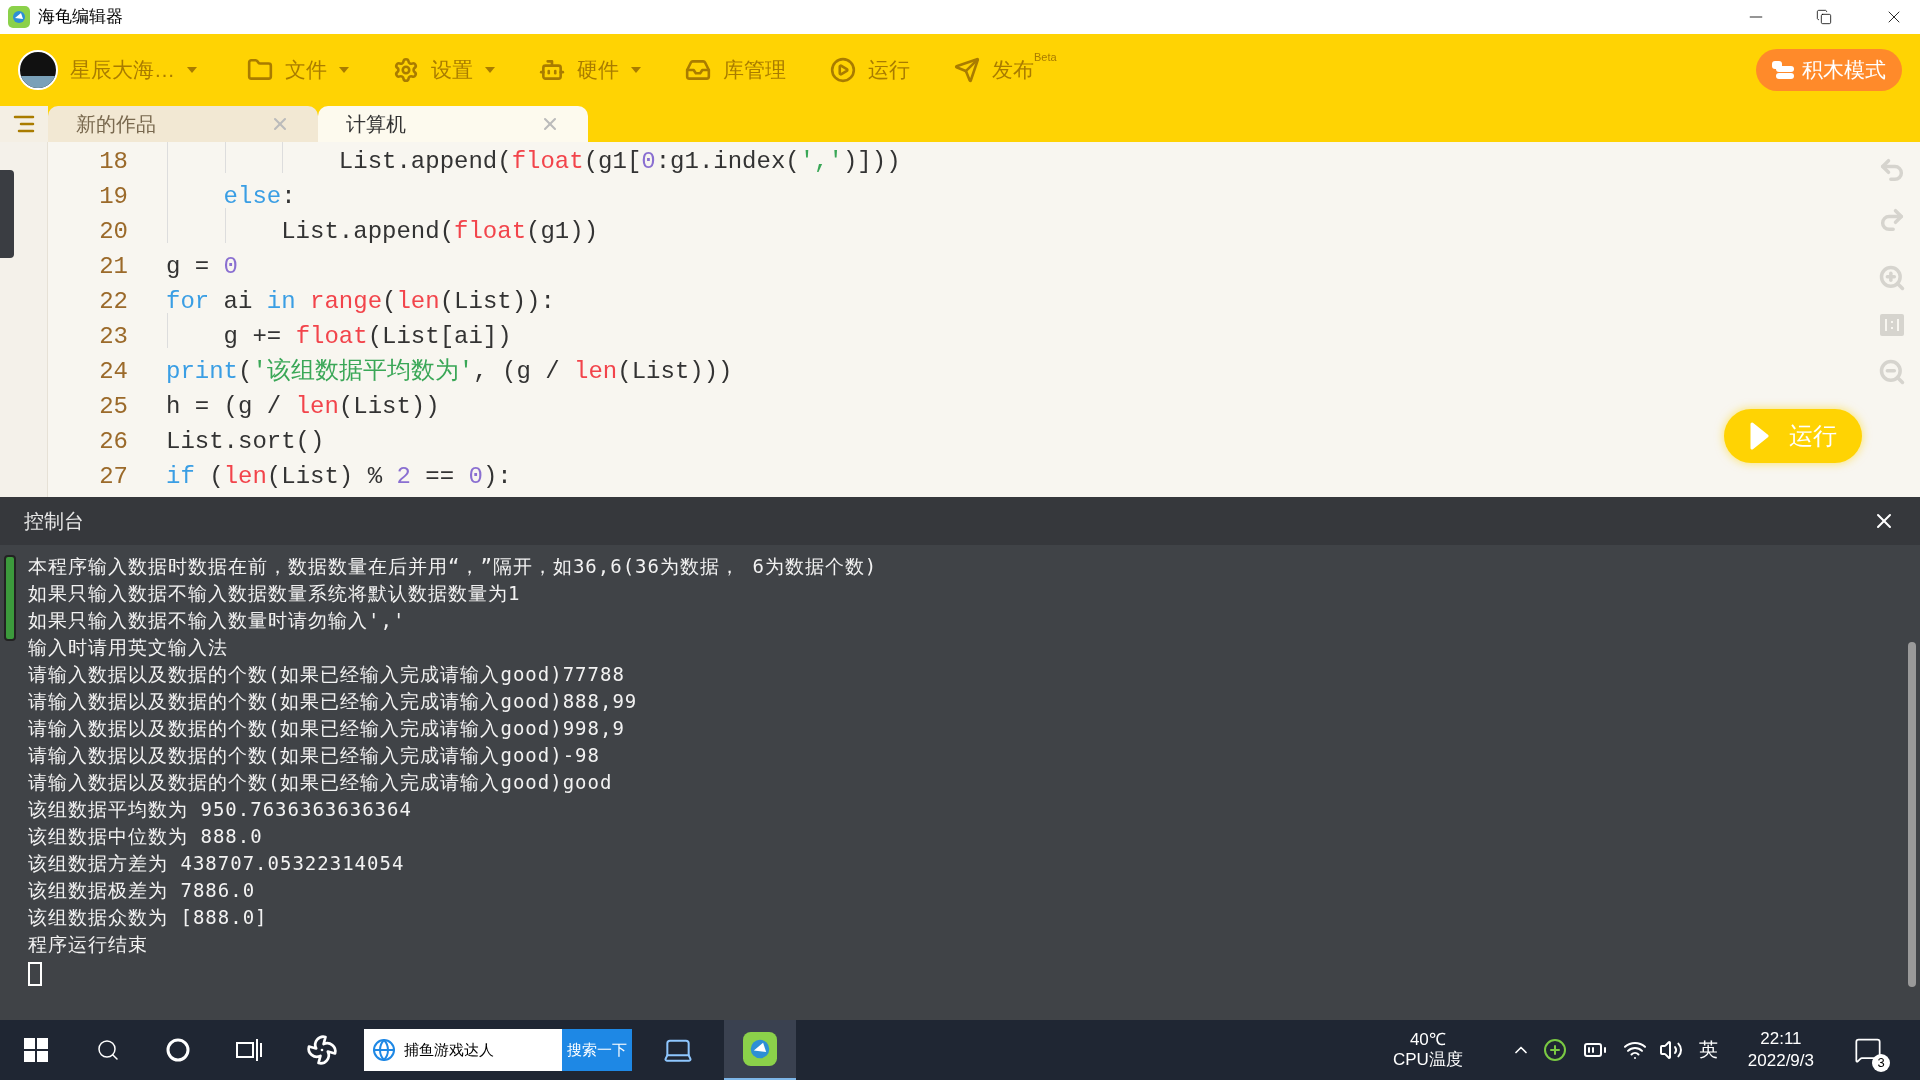 Image resolution: width=1920 pixels, height=1080 pixels. What do you see at coordinates (128, 647) in the screenshot?
I see `console-line: 输入时请用英文输入法` at bounding box center [128, 647].